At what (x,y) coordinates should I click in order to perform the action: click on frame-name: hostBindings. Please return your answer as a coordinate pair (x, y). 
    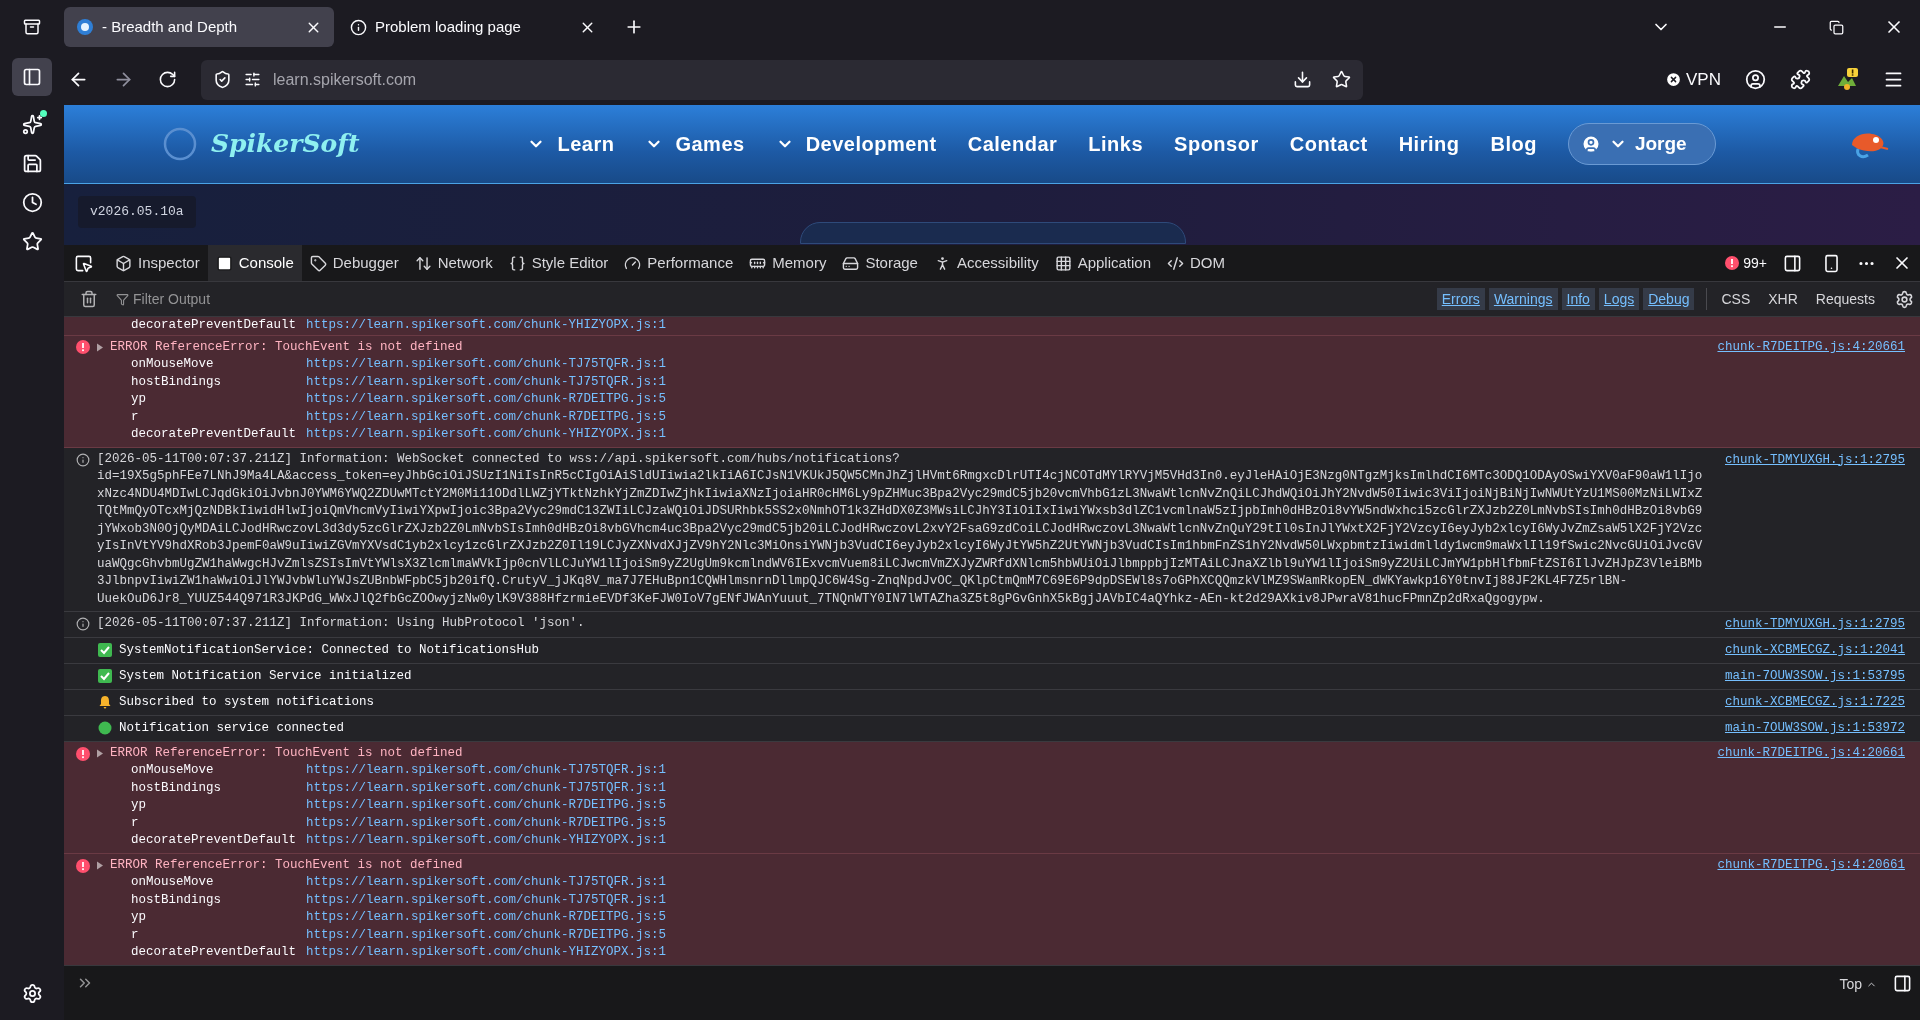
    Looking at the image, I should click on (176, 900).